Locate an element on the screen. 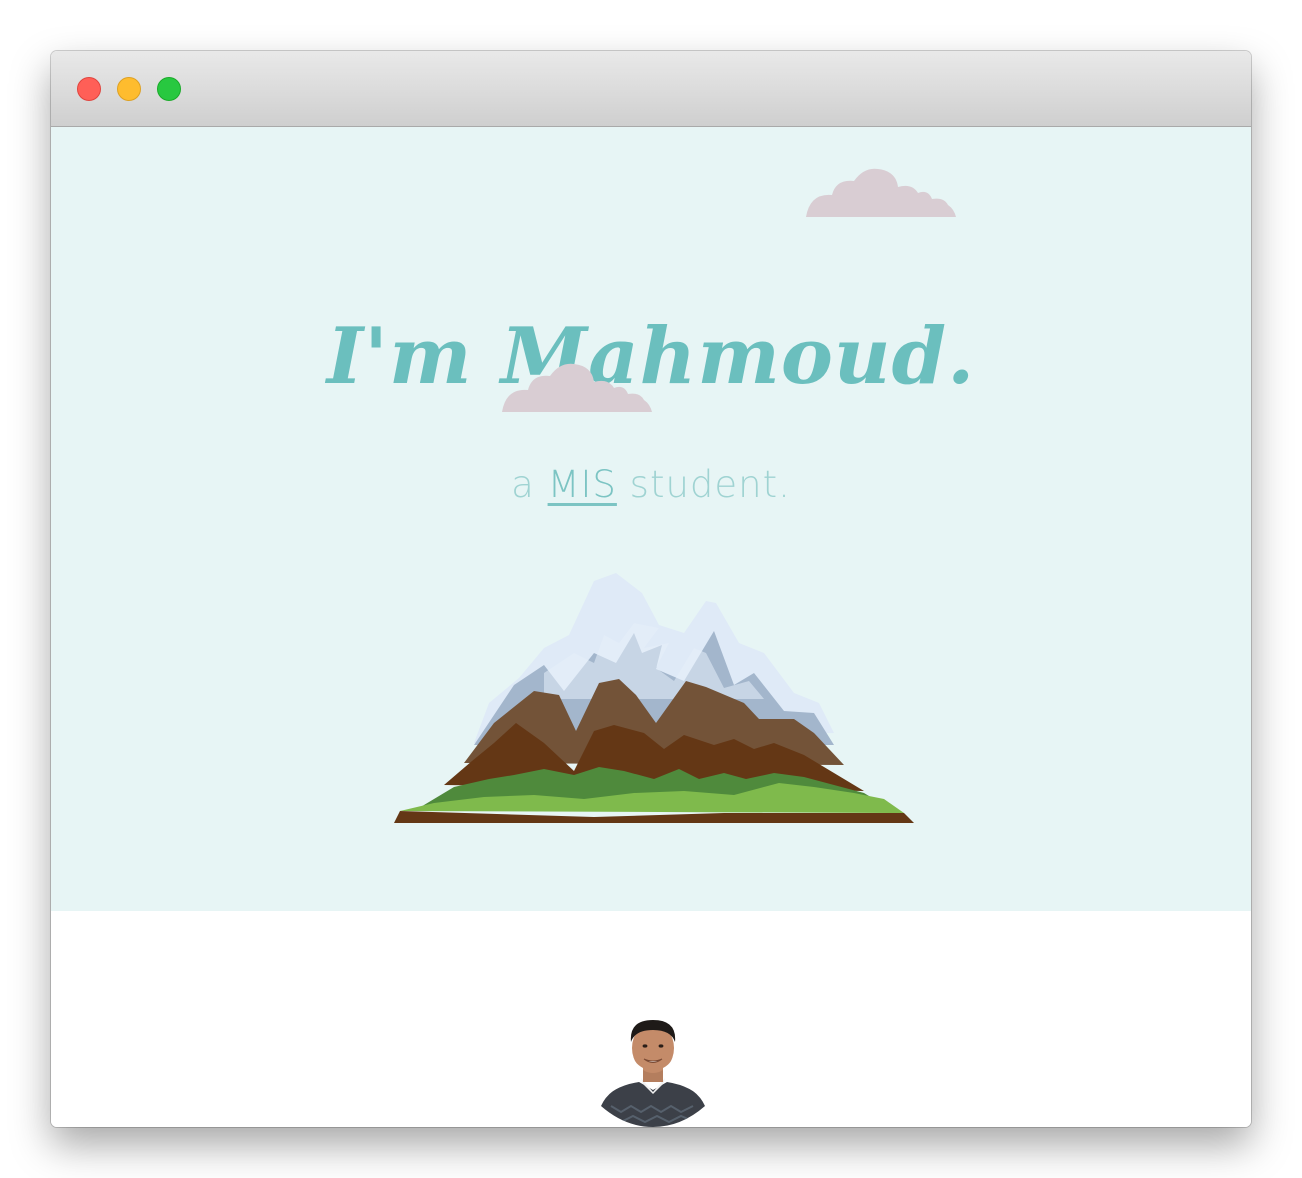 This screenshot has height=1178, width=1302. window-titlebar is located at coordinates (651, 89).